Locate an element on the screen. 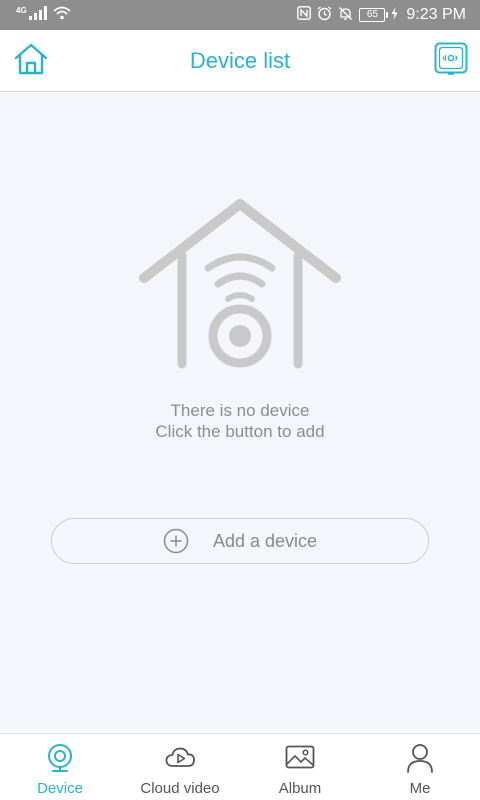 This screenshot has height=800, width=480. charging-icon is located at coordinates (394, 15).